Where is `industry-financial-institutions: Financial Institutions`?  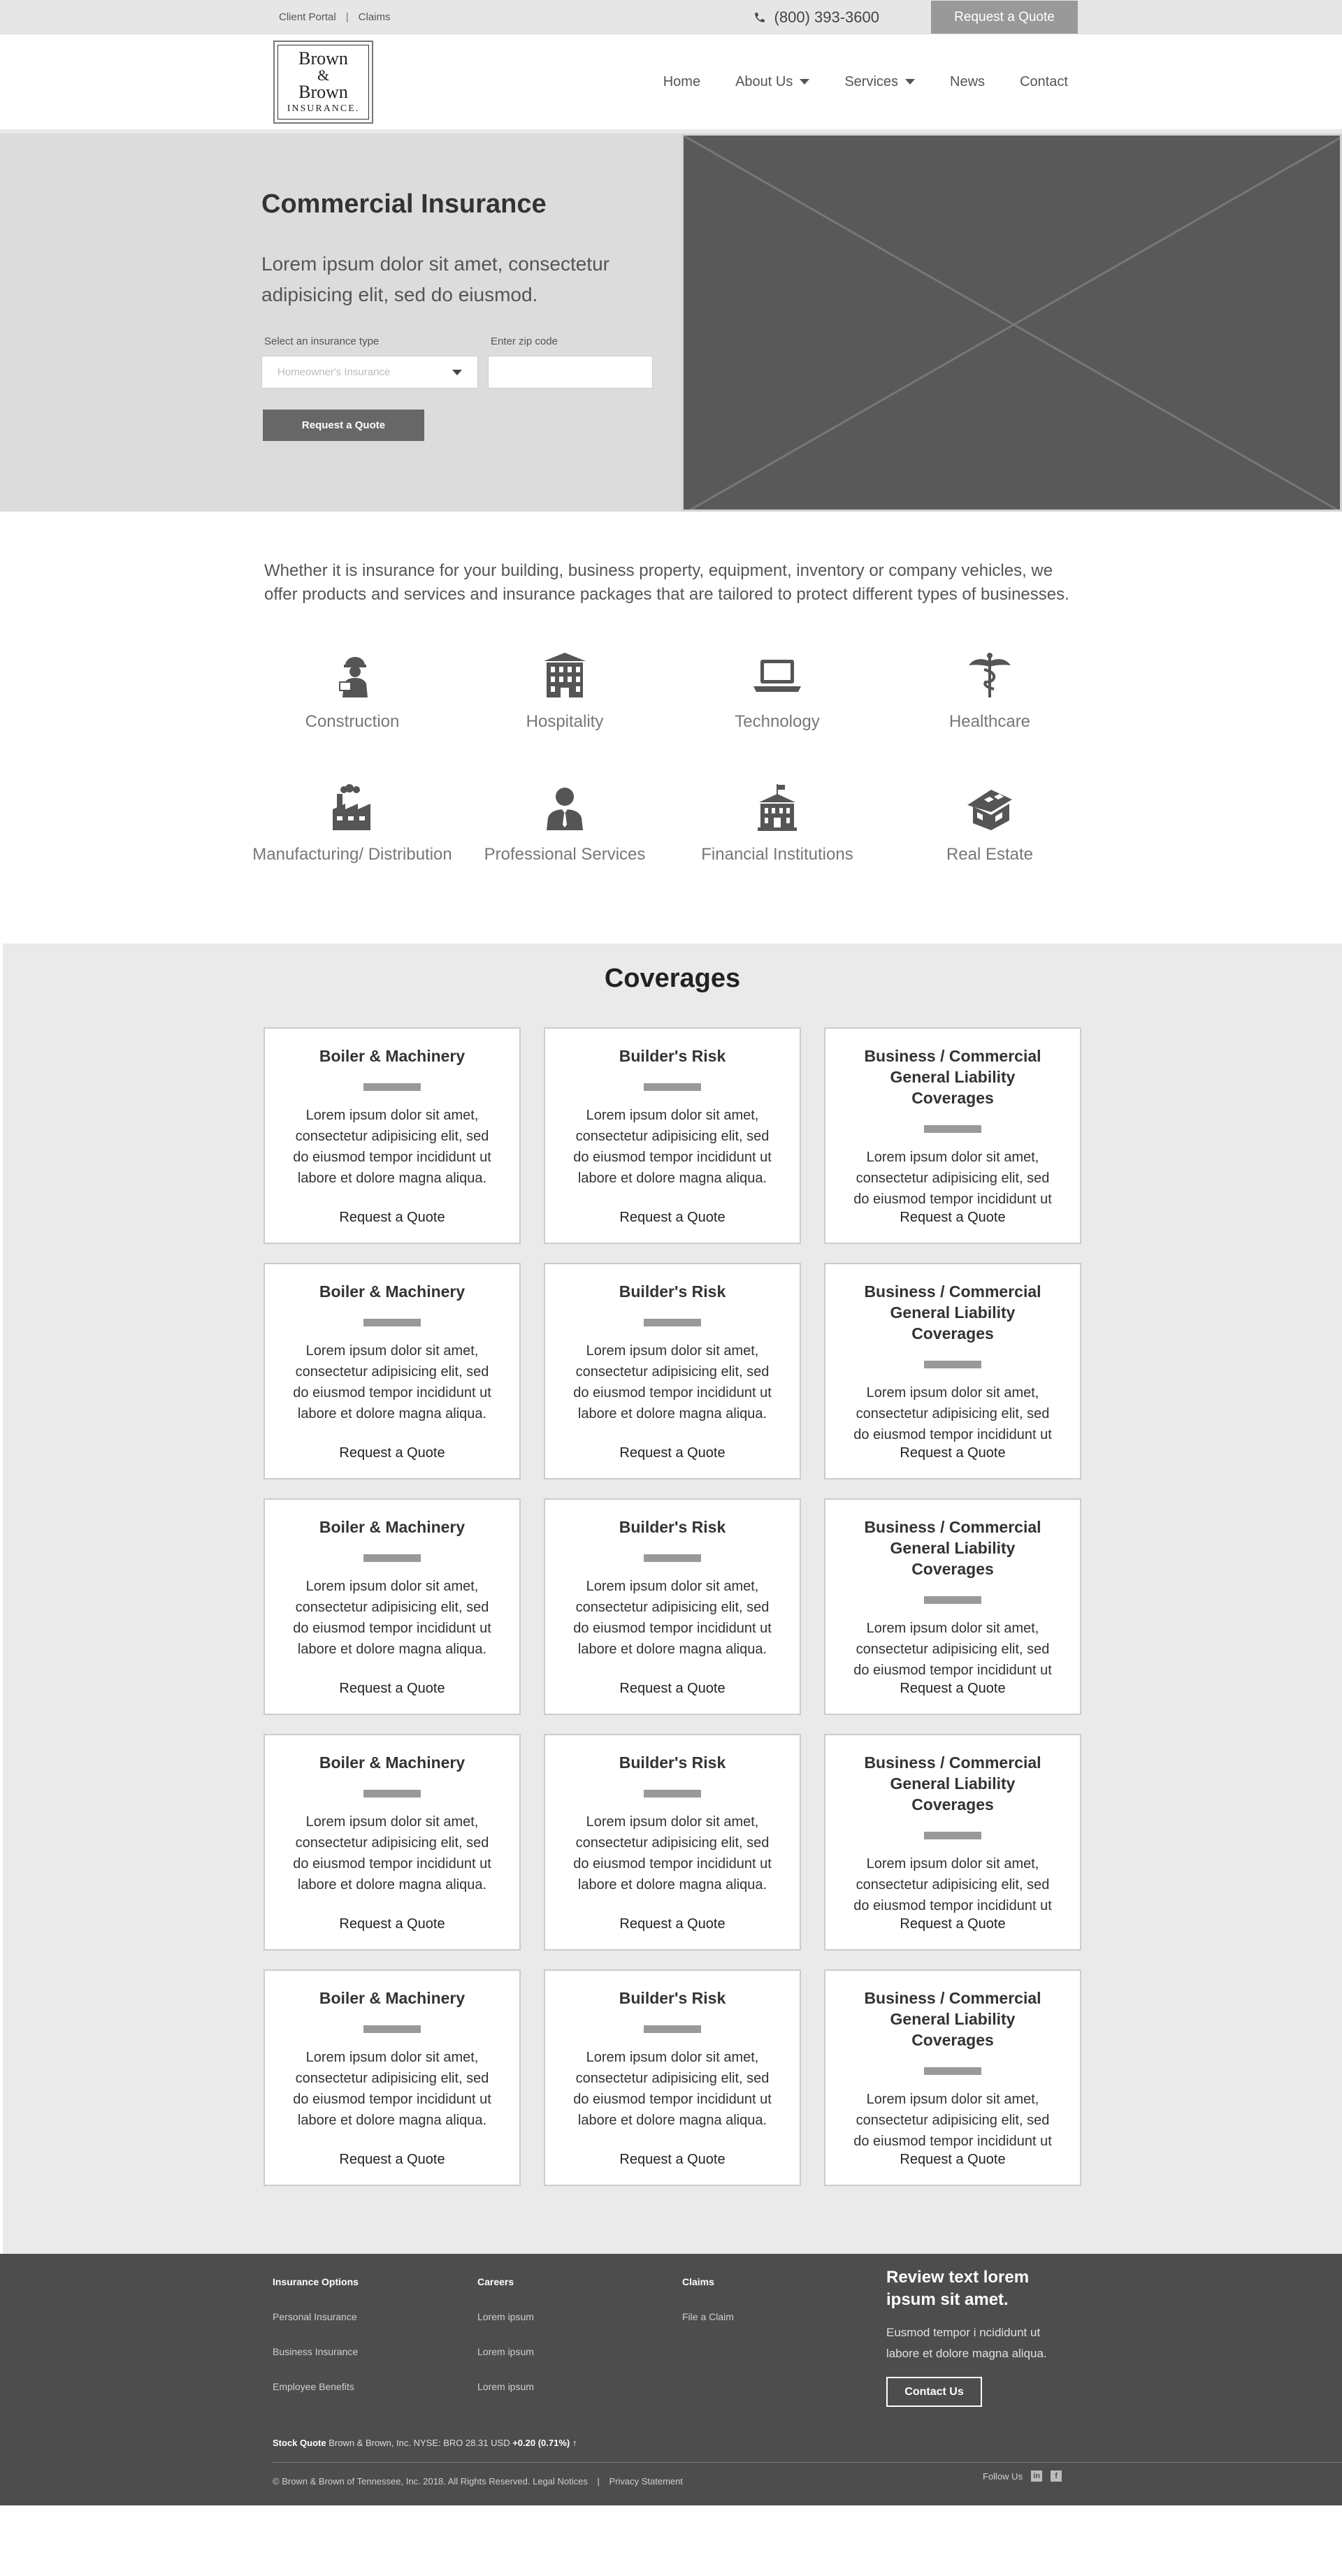
industry-financial-institutions: Financial Institutions is located at coordinates (777, 826).